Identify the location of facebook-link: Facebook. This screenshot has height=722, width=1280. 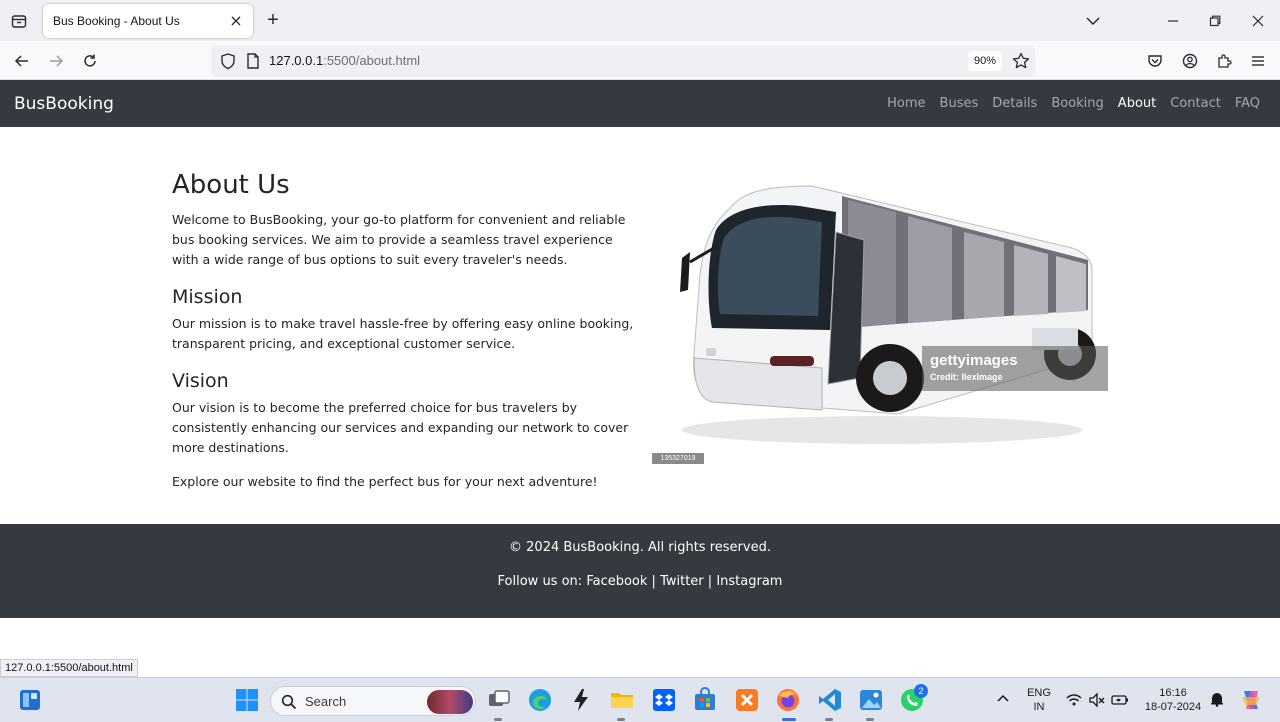
(616, 581).